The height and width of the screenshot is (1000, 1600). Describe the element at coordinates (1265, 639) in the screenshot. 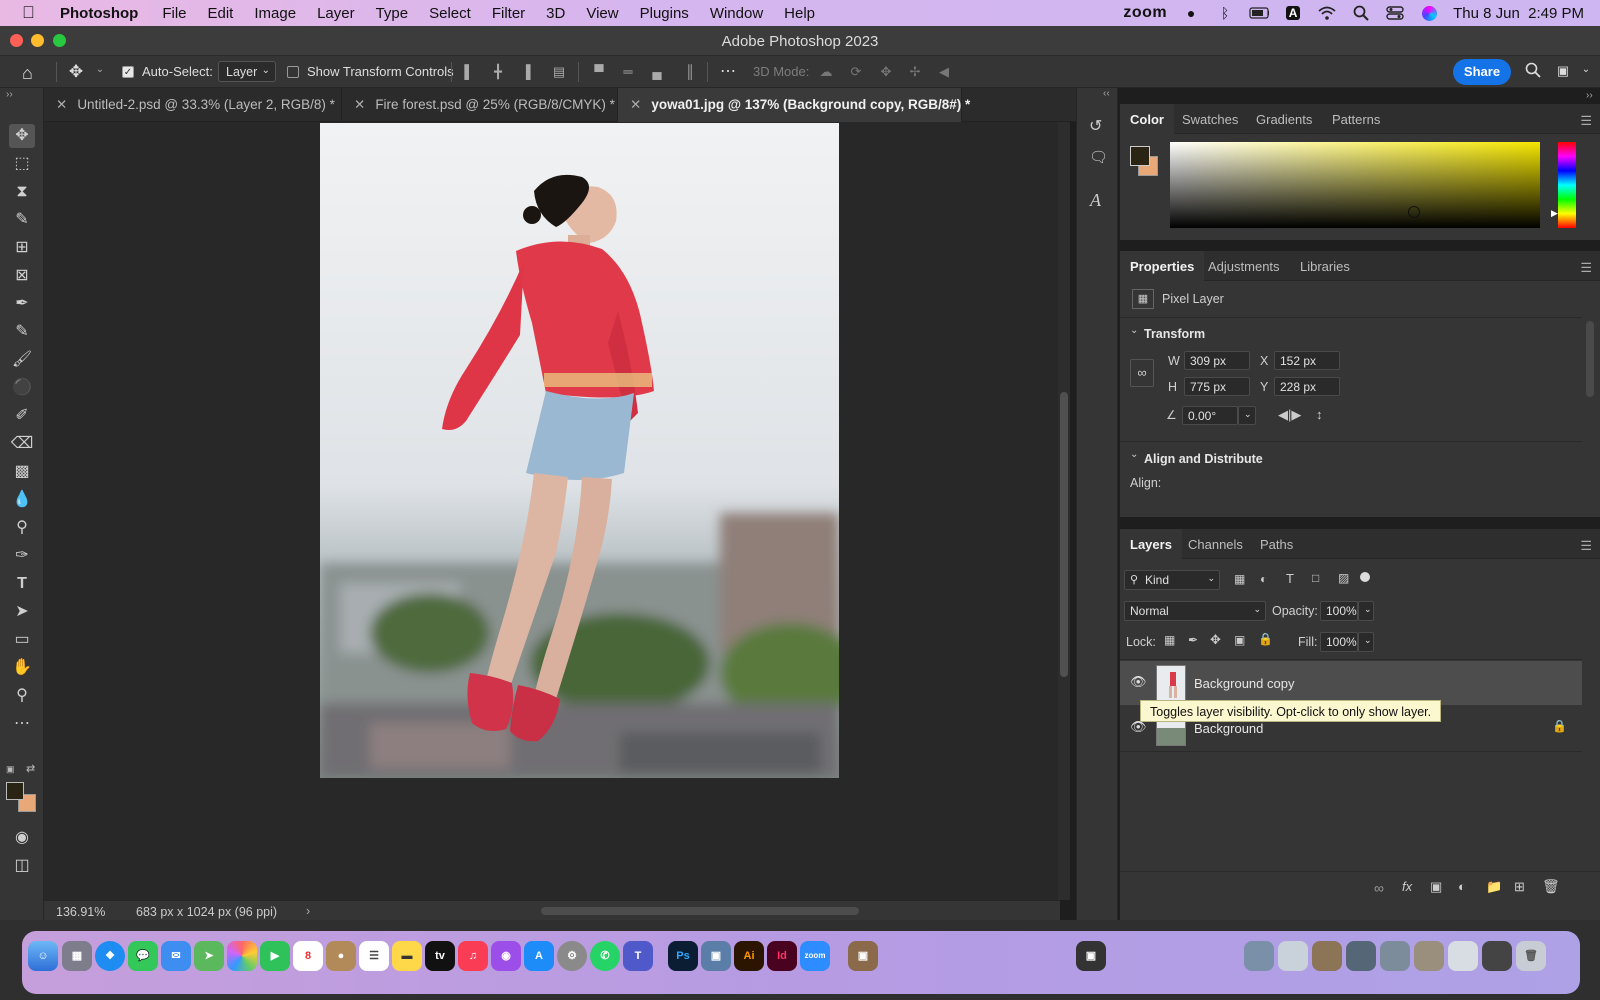

I see `lock-all-icon: 🔒` at that location.